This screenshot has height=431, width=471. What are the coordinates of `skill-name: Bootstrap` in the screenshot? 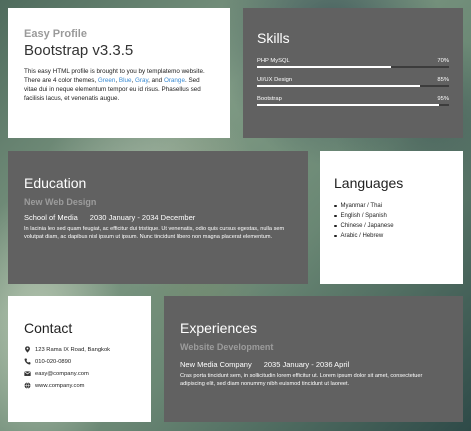 It's located at (269, 99).